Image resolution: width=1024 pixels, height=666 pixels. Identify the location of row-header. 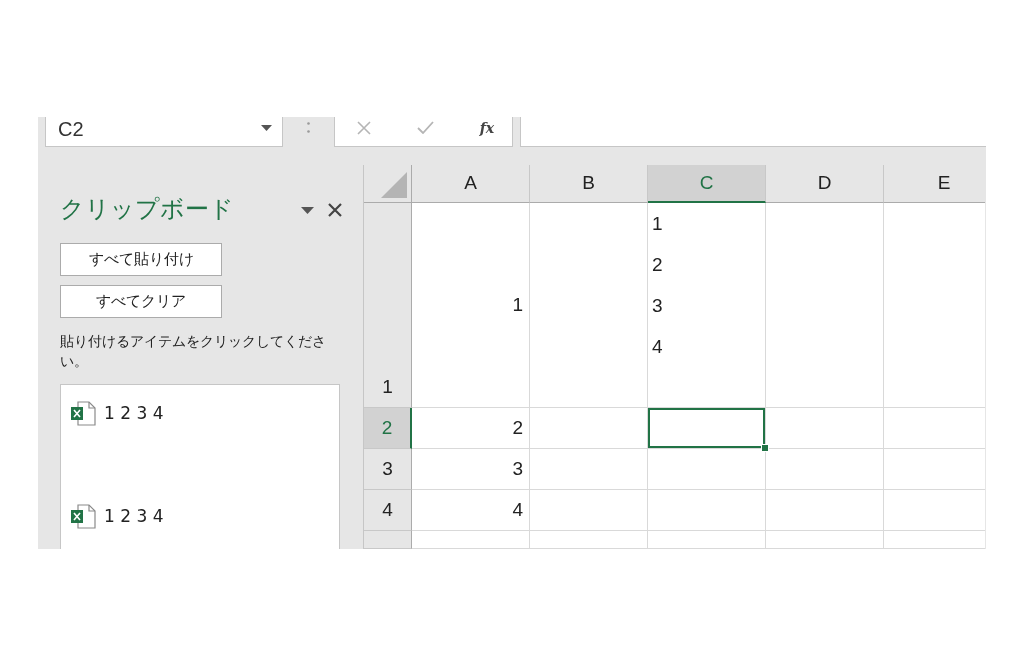
(388, 540).